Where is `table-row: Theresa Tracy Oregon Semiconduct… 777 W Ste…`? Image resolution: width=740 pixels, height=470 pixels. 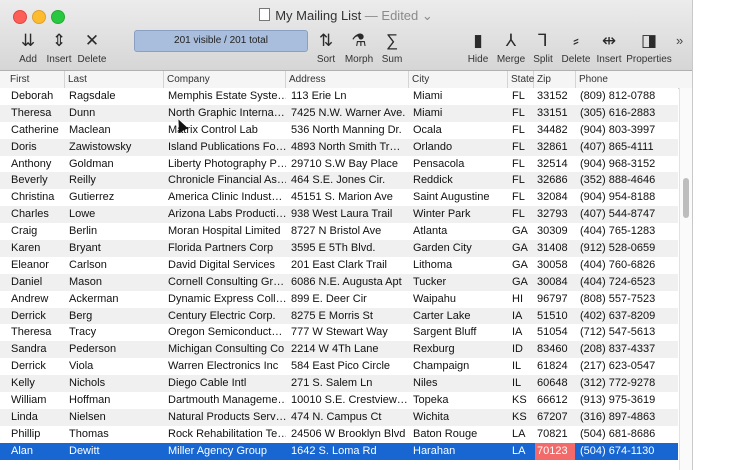 table-row: Theresa Tracy Oregon Semiconduct… 777 W Ste… is located at coordinates (339, 333).